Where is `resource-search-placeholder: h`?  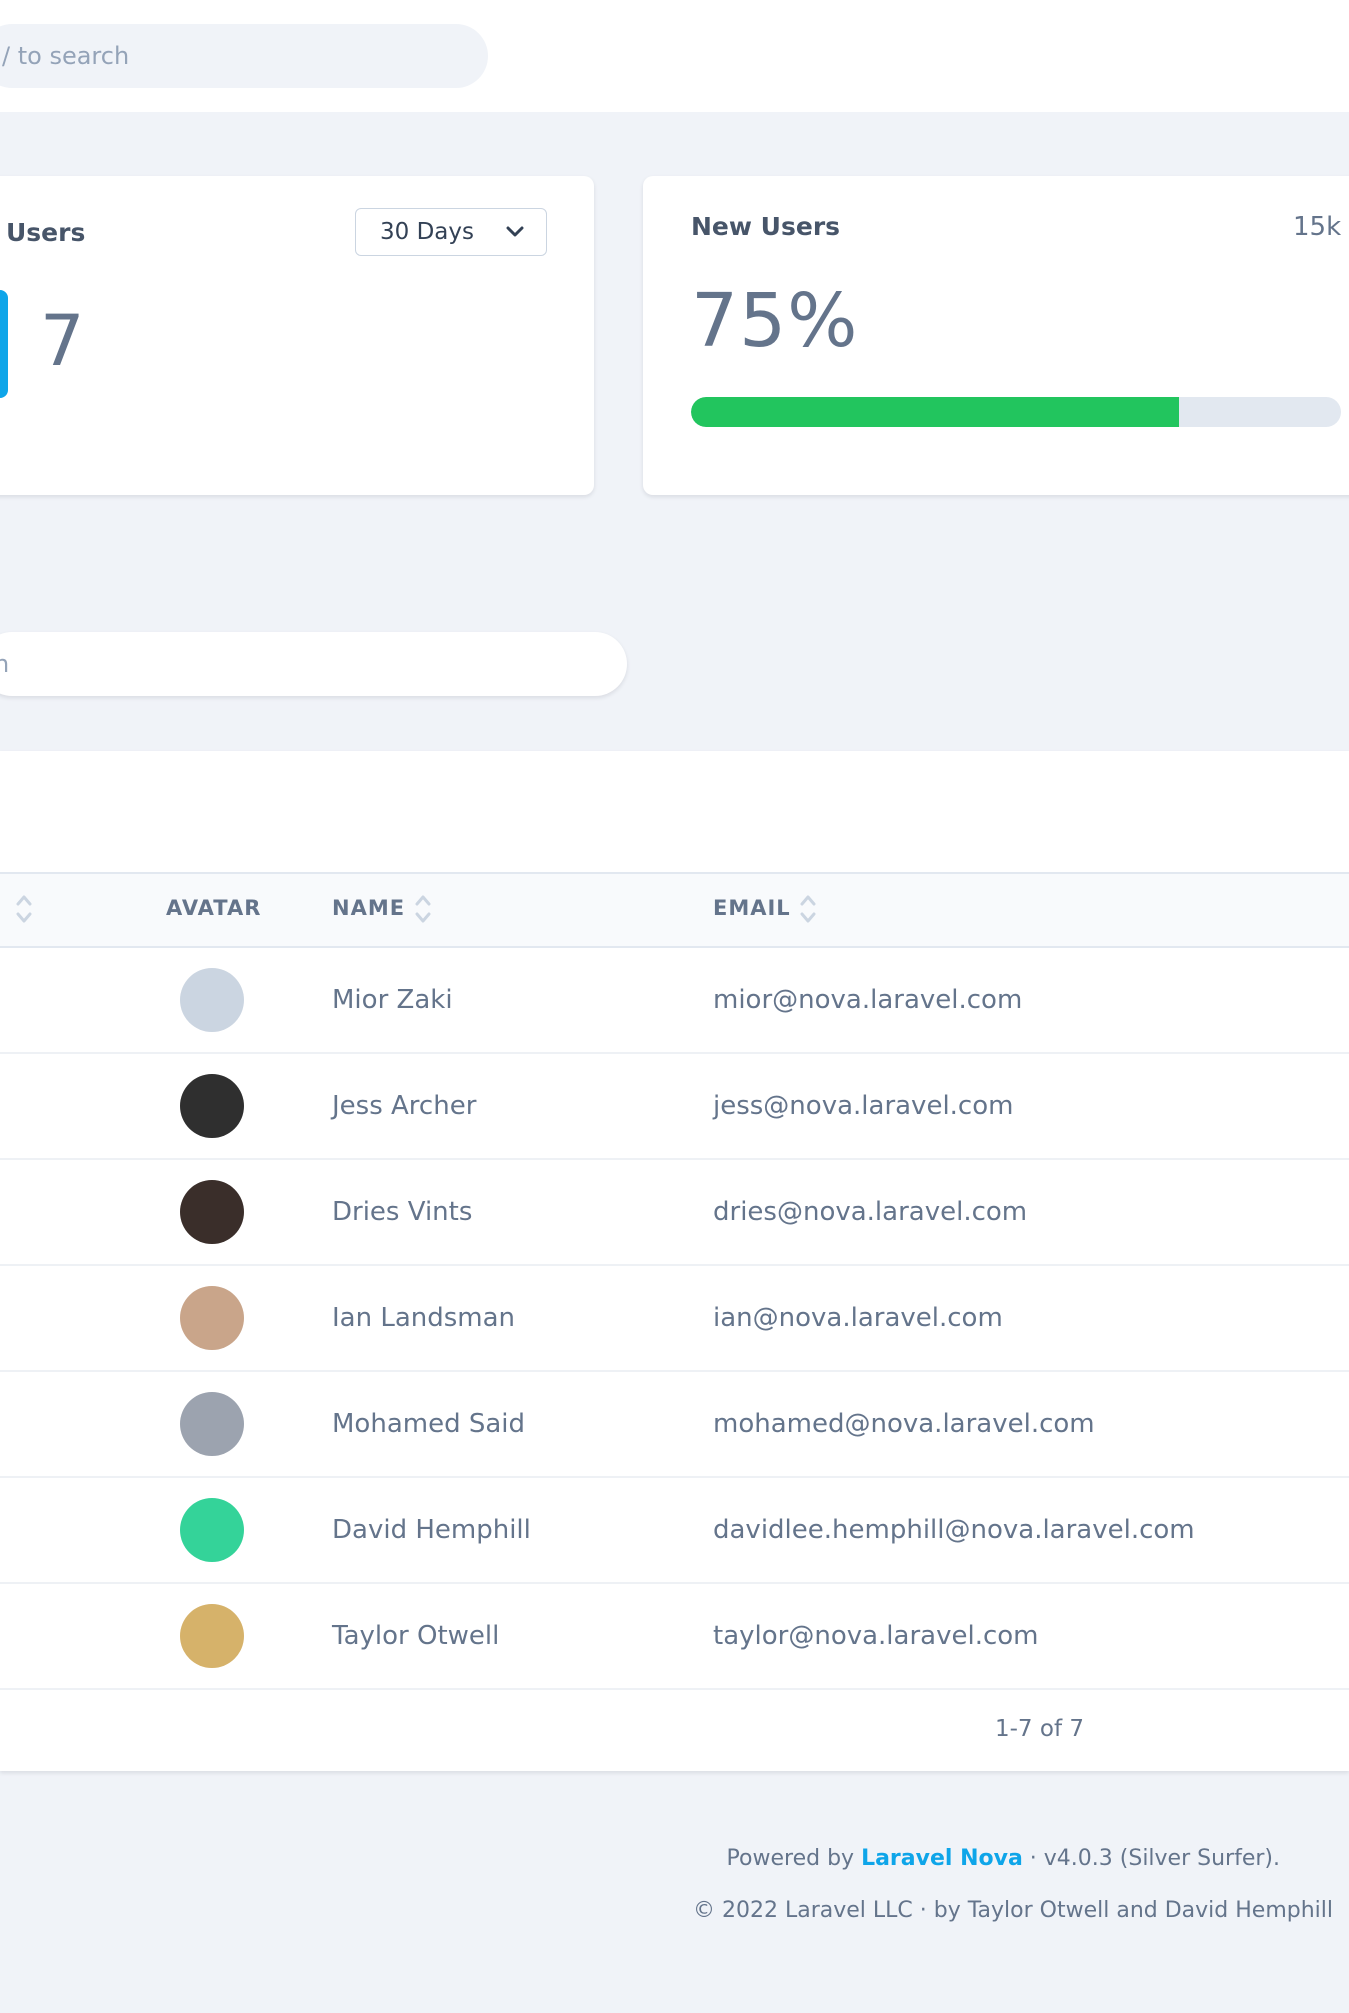
resource-search-placeholder: h is located at coordinates (5, 664).